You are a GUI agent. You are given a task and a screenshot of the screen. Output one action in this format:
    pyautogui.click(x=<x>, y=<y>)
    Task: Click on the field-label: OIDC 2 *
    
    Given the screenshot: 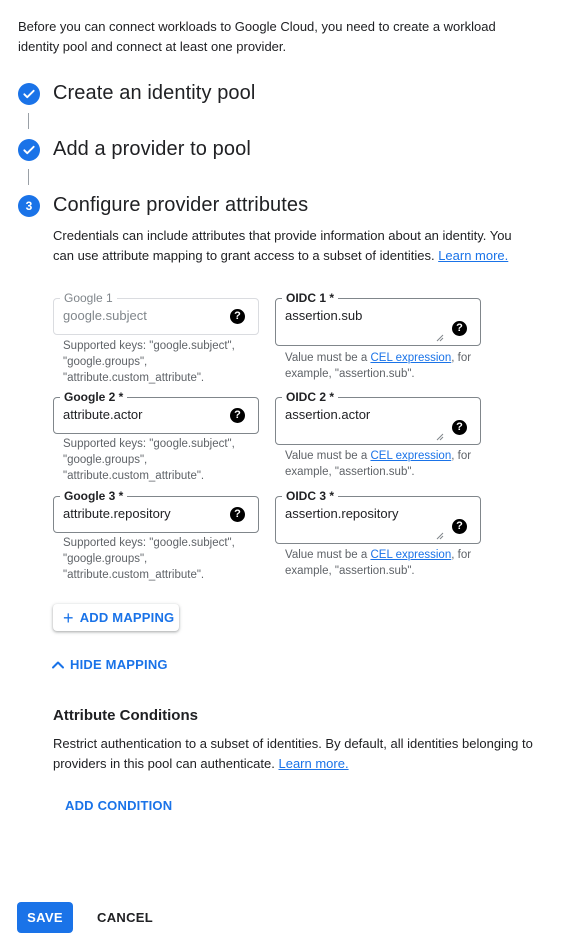 What is the action you would take?
    pyautogui.click(x=310, y=397)
    